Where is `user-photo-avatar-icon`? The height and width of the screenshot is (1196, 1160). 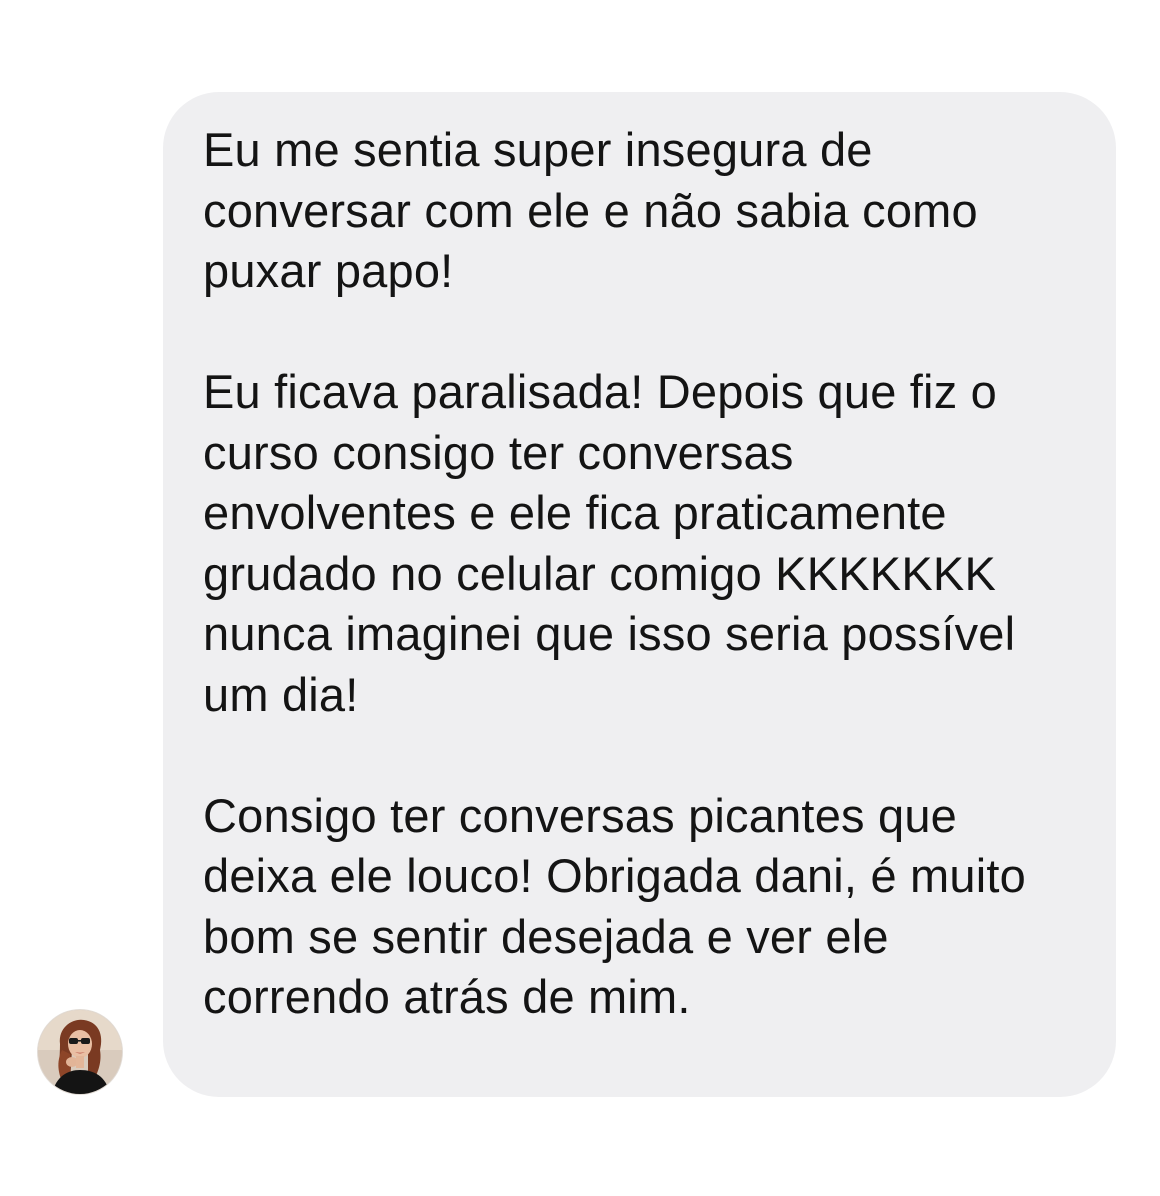
user-photo-avatar-icon is located at coordinates (80, 1052).